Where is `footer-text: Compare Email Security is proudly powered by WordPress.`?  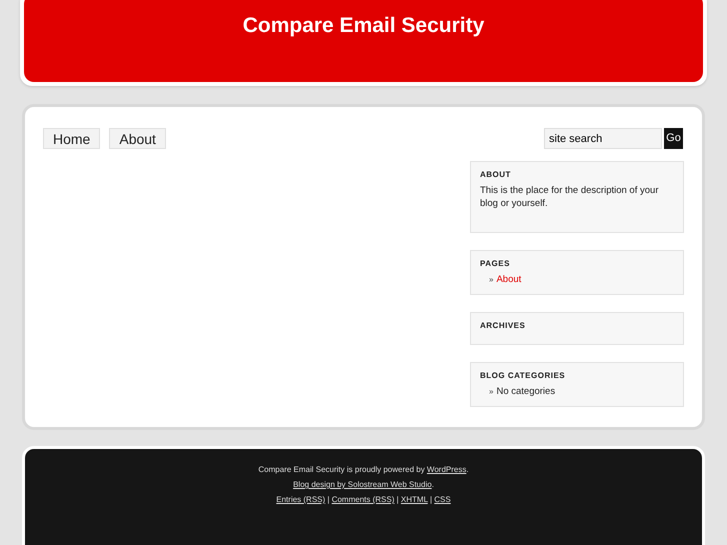
footer-text: Compare Email Security is proudly powered by WordPress. is located at coordinates (363, 469).